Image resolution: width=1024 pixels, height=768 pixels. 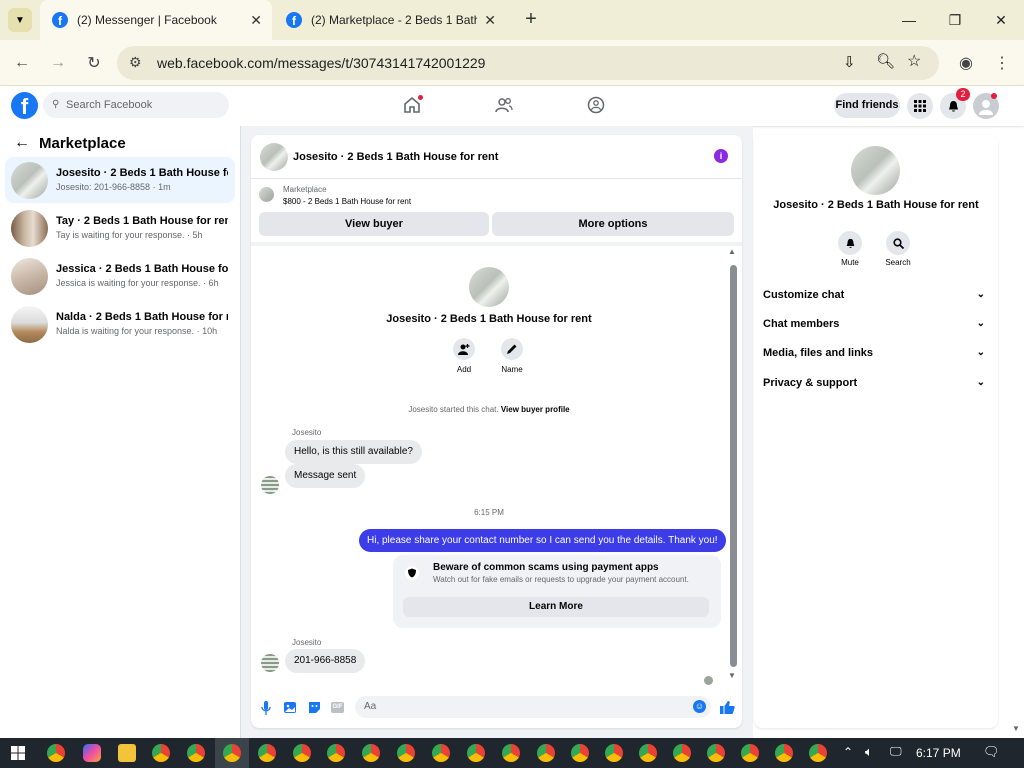 What do you see at coordinates (156, 20) in the screenshot?
I see `tab-messenger: f (2) Messenger | Facebook ✕` at bounding box center [156, 20].